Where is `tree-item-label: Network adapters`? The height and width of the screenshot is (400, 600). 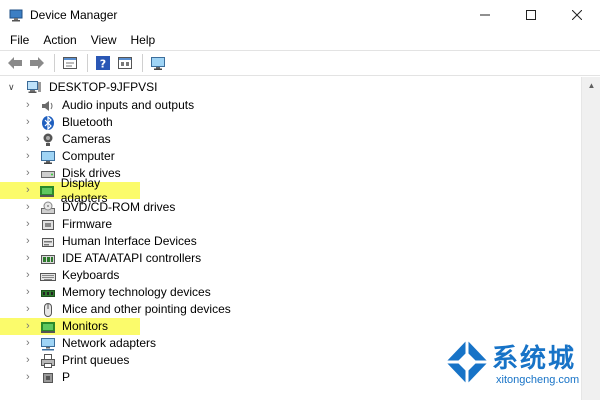 tree-item-label: Network adapters is located at coordinates (109, 343).